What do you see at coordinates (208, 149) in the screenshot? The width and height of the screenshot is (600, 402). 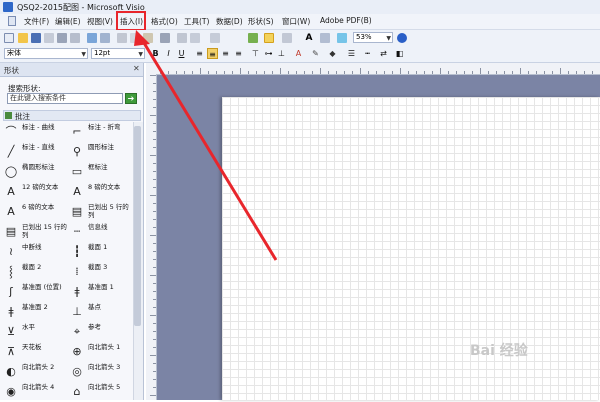 I see `annotation-arrow-line` at bounding box center [208, 149].